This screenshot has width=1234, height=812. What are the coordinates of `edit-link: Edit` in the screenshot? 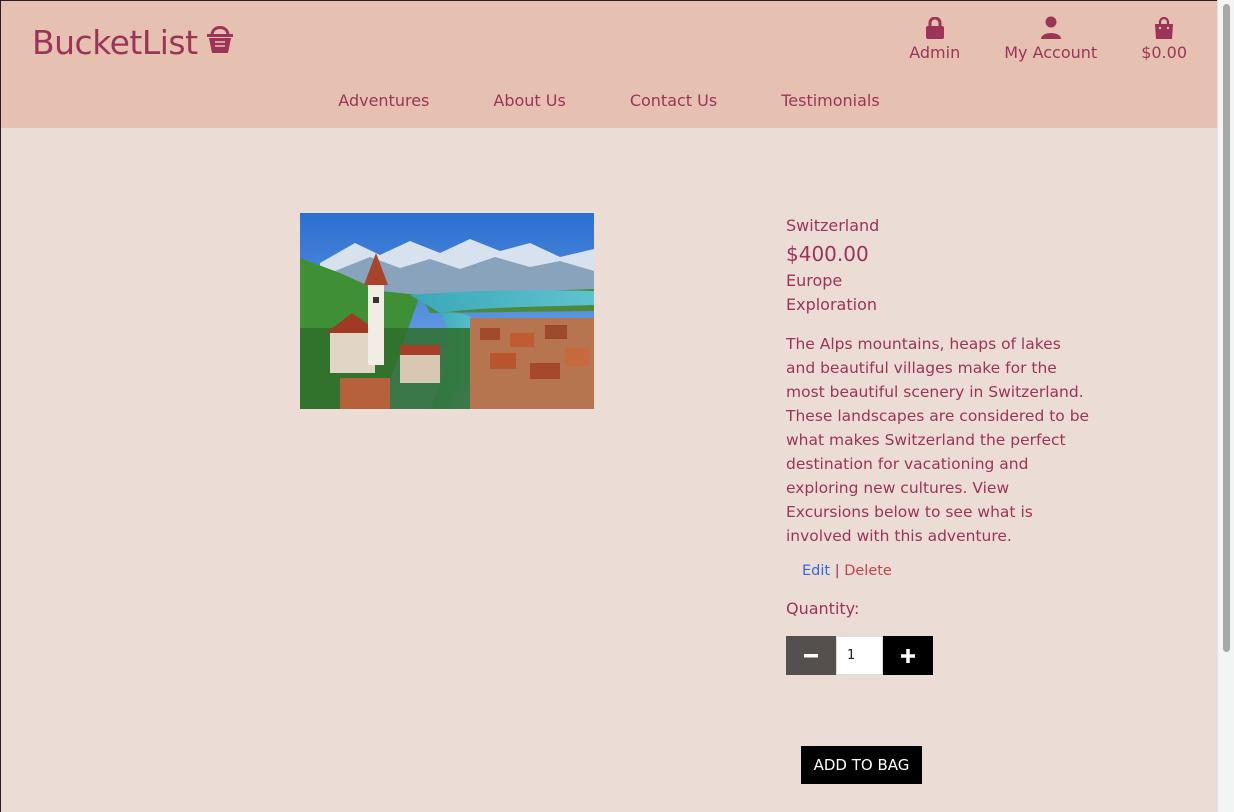 It's located at (816, 571).